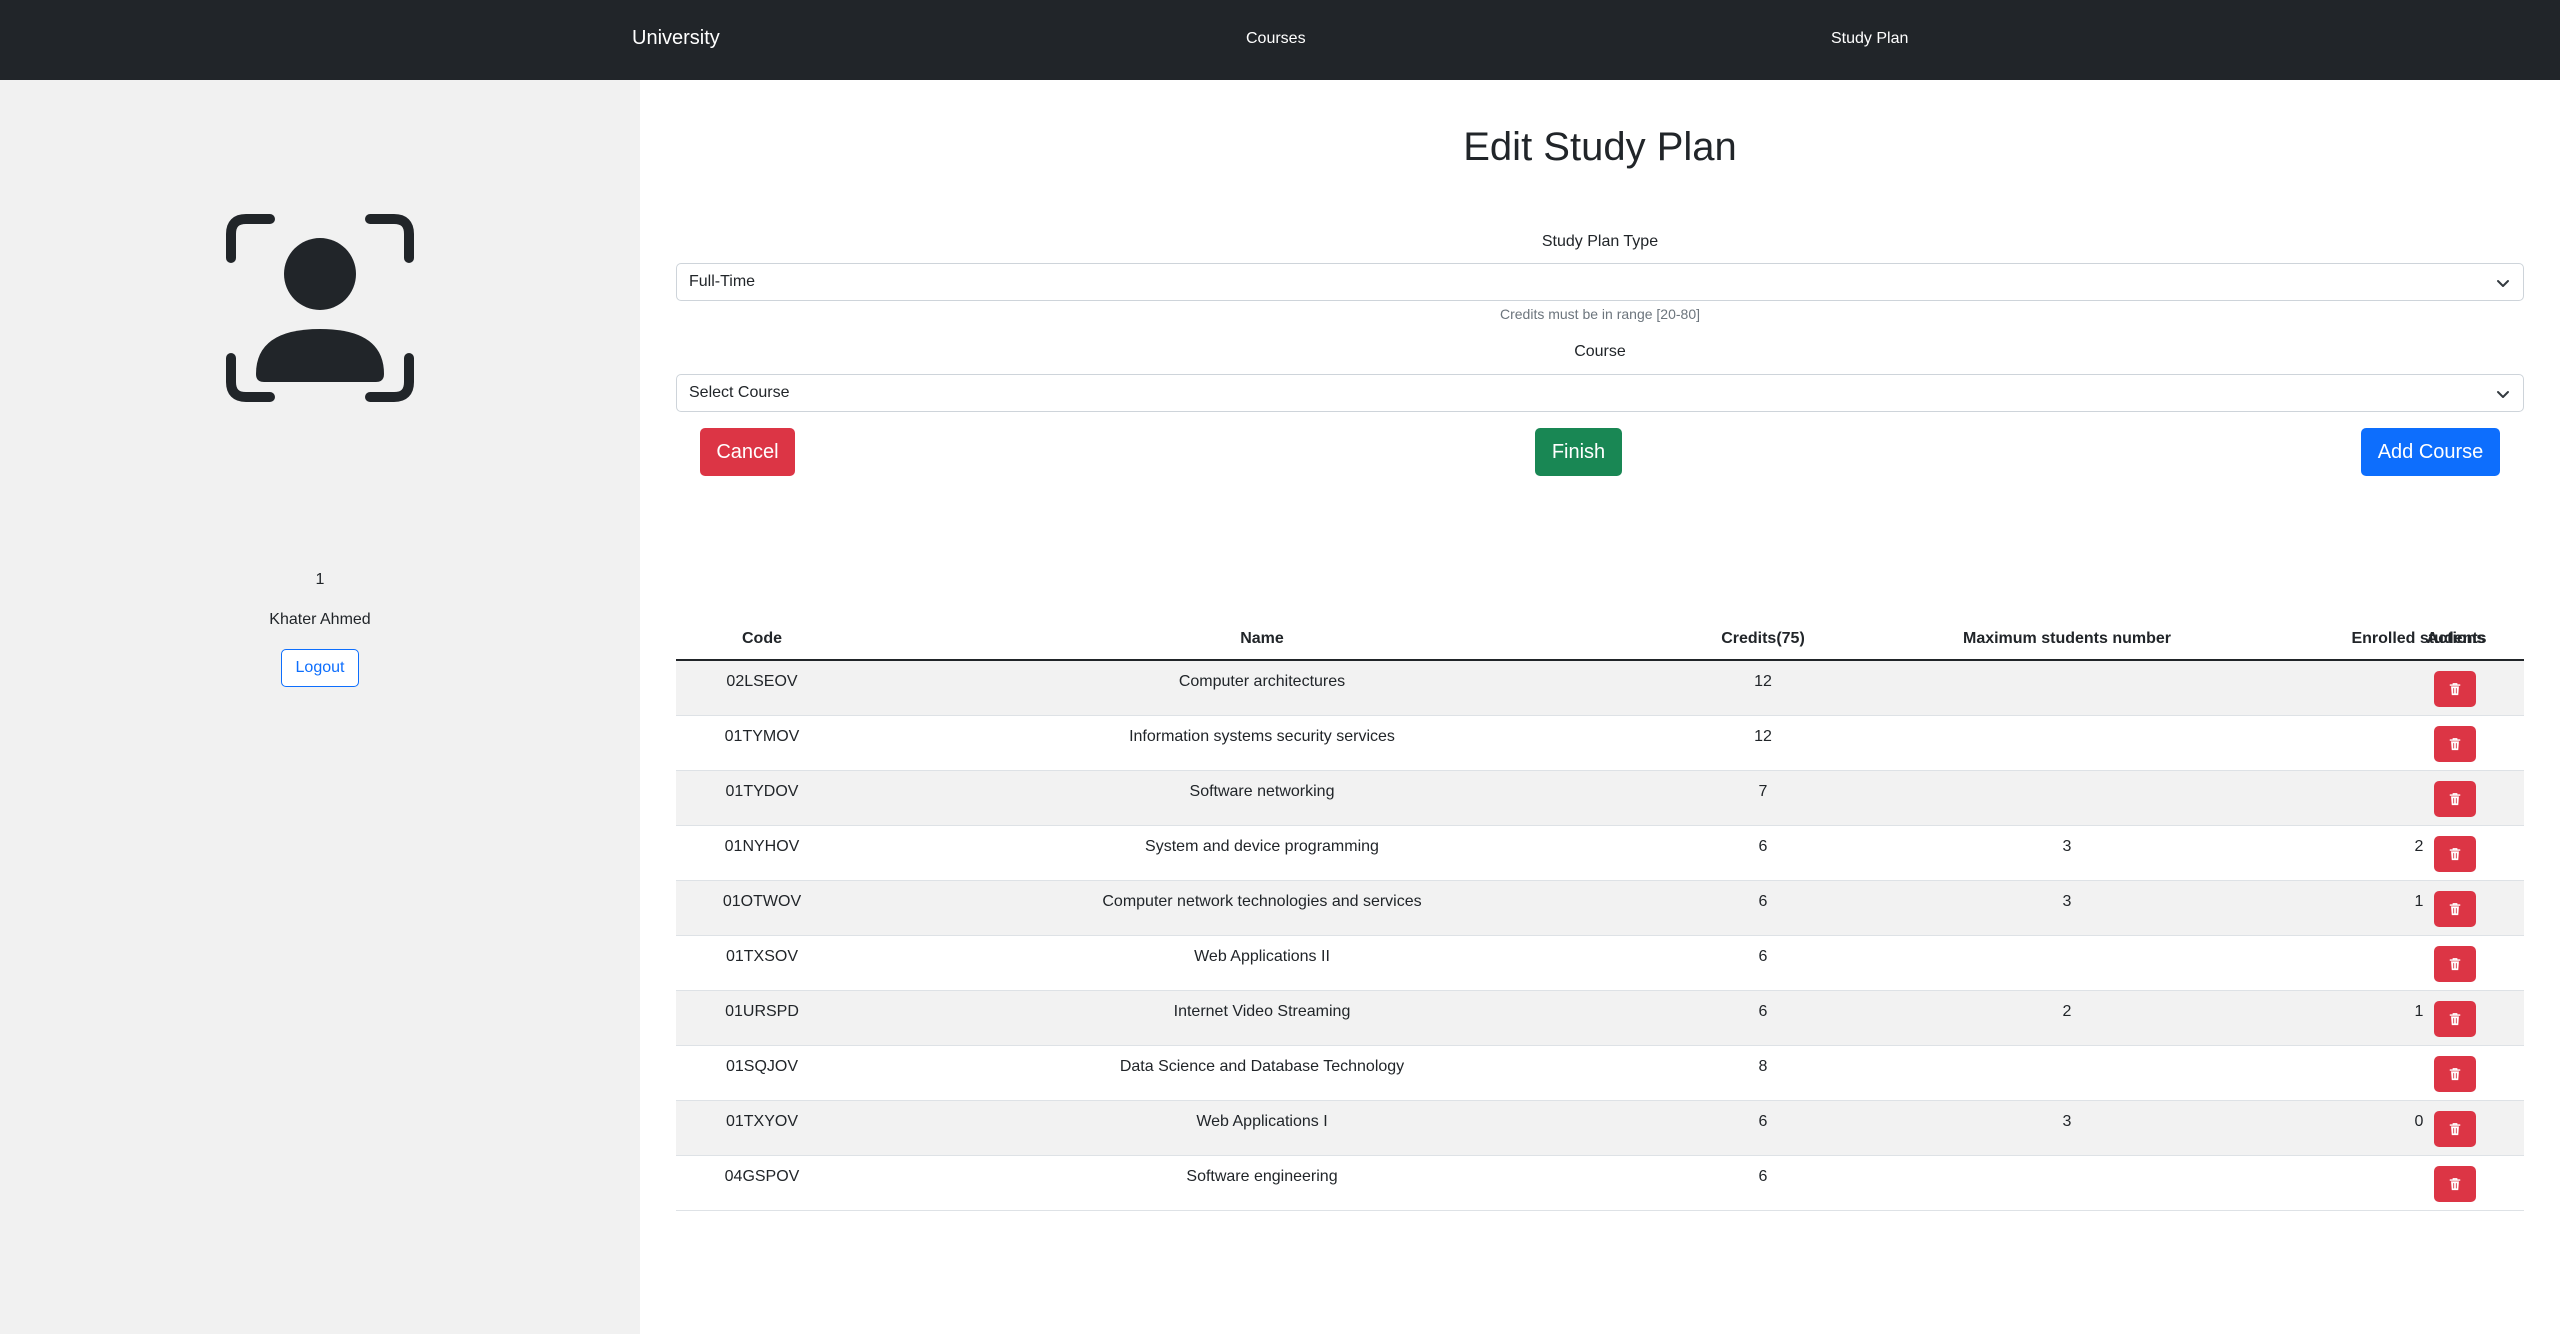 Image resolution: width=2560 pixels, height=1334 pixels. I want to click on nav-link-study-plan: Study Plan, so click(1869, 39).